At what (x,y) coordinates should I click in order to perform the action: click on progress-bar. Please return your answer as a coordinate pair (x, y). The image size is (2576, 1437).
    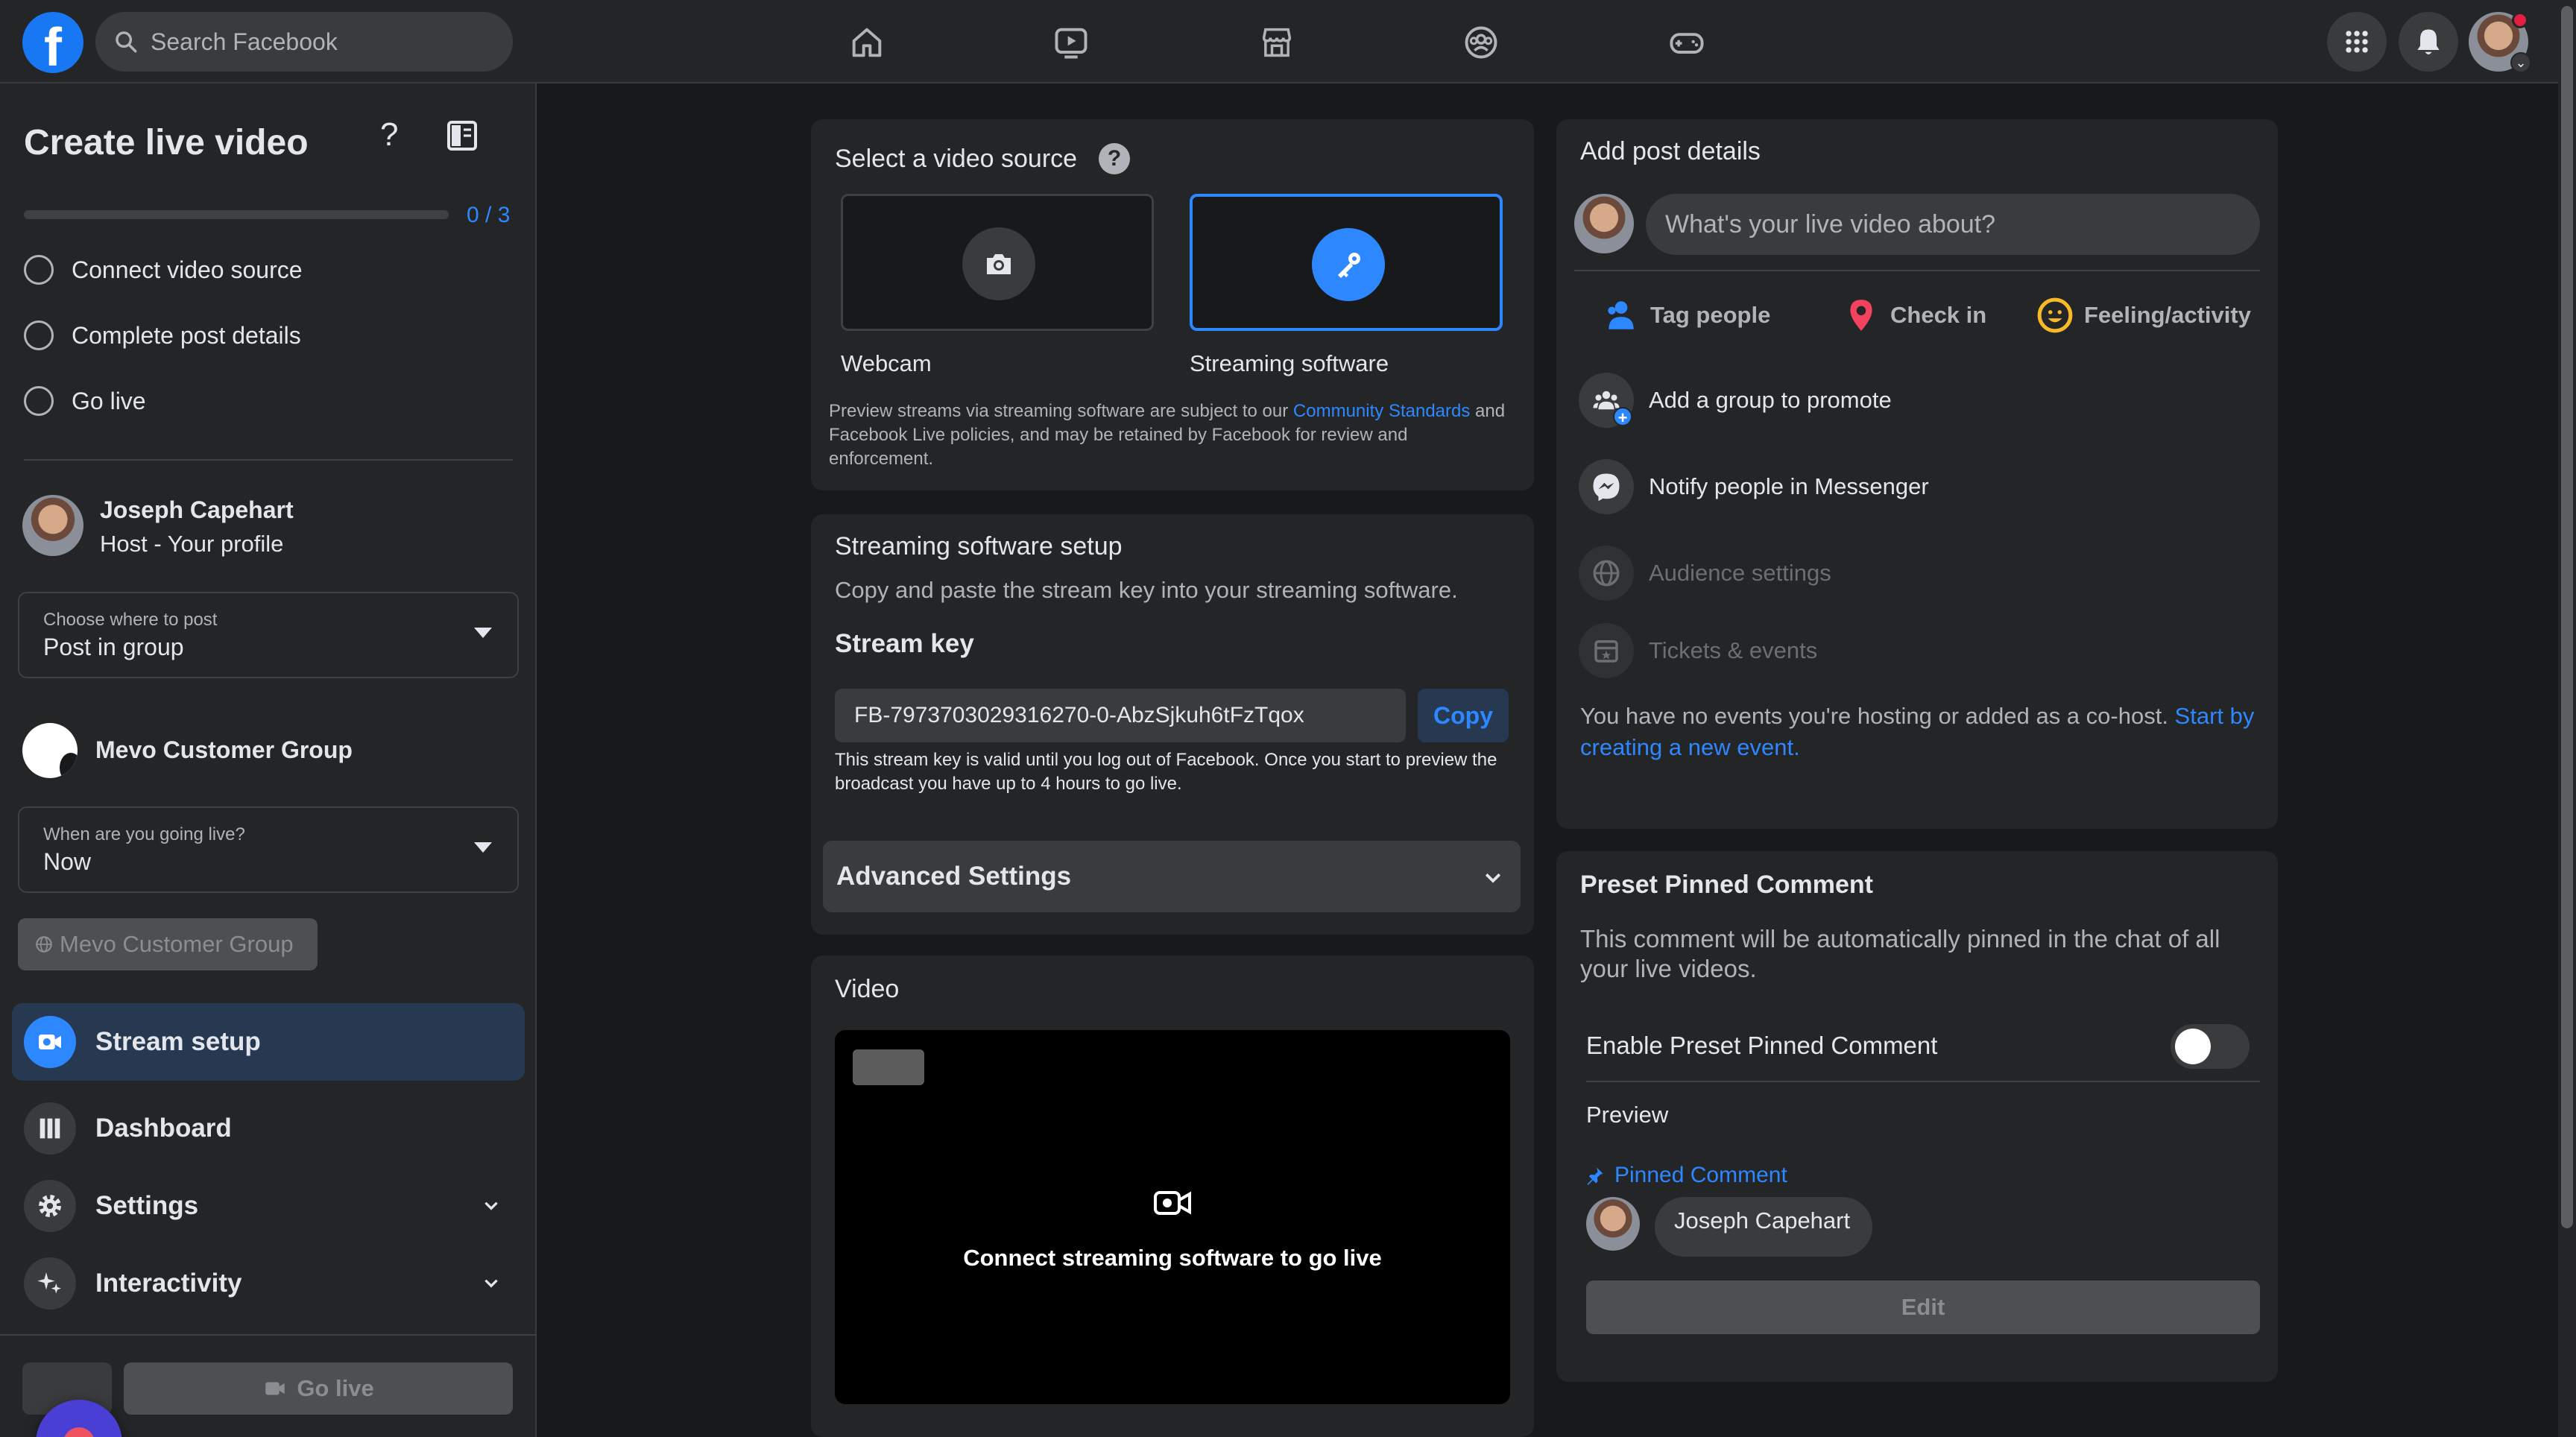
    Looking at the image, I should click on (236, 214).